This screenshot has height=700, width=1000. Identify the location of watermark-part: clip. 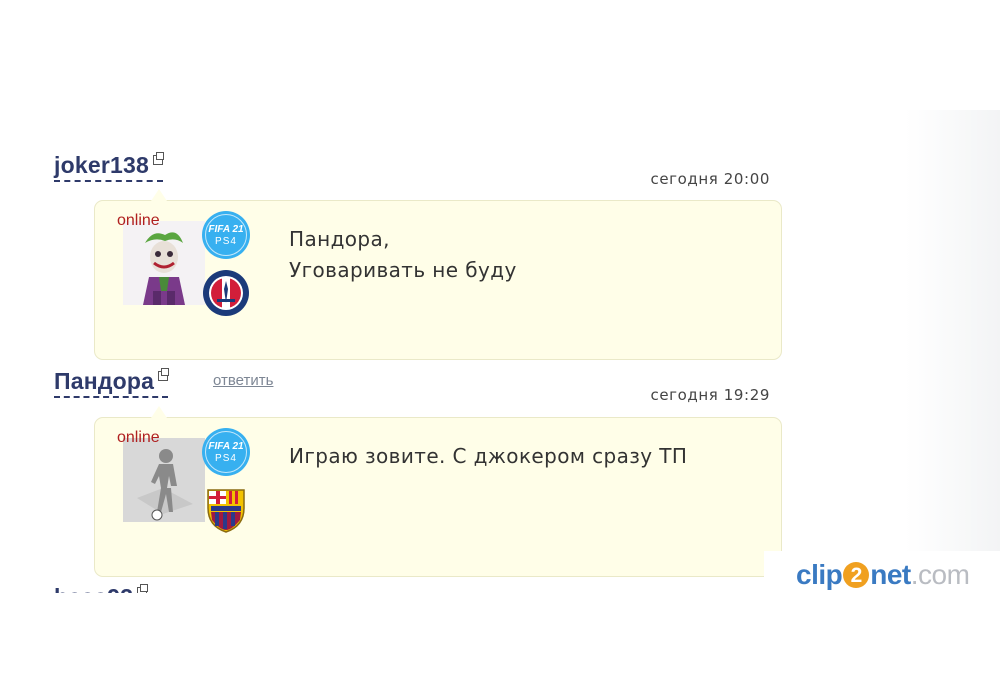
(819, 574).